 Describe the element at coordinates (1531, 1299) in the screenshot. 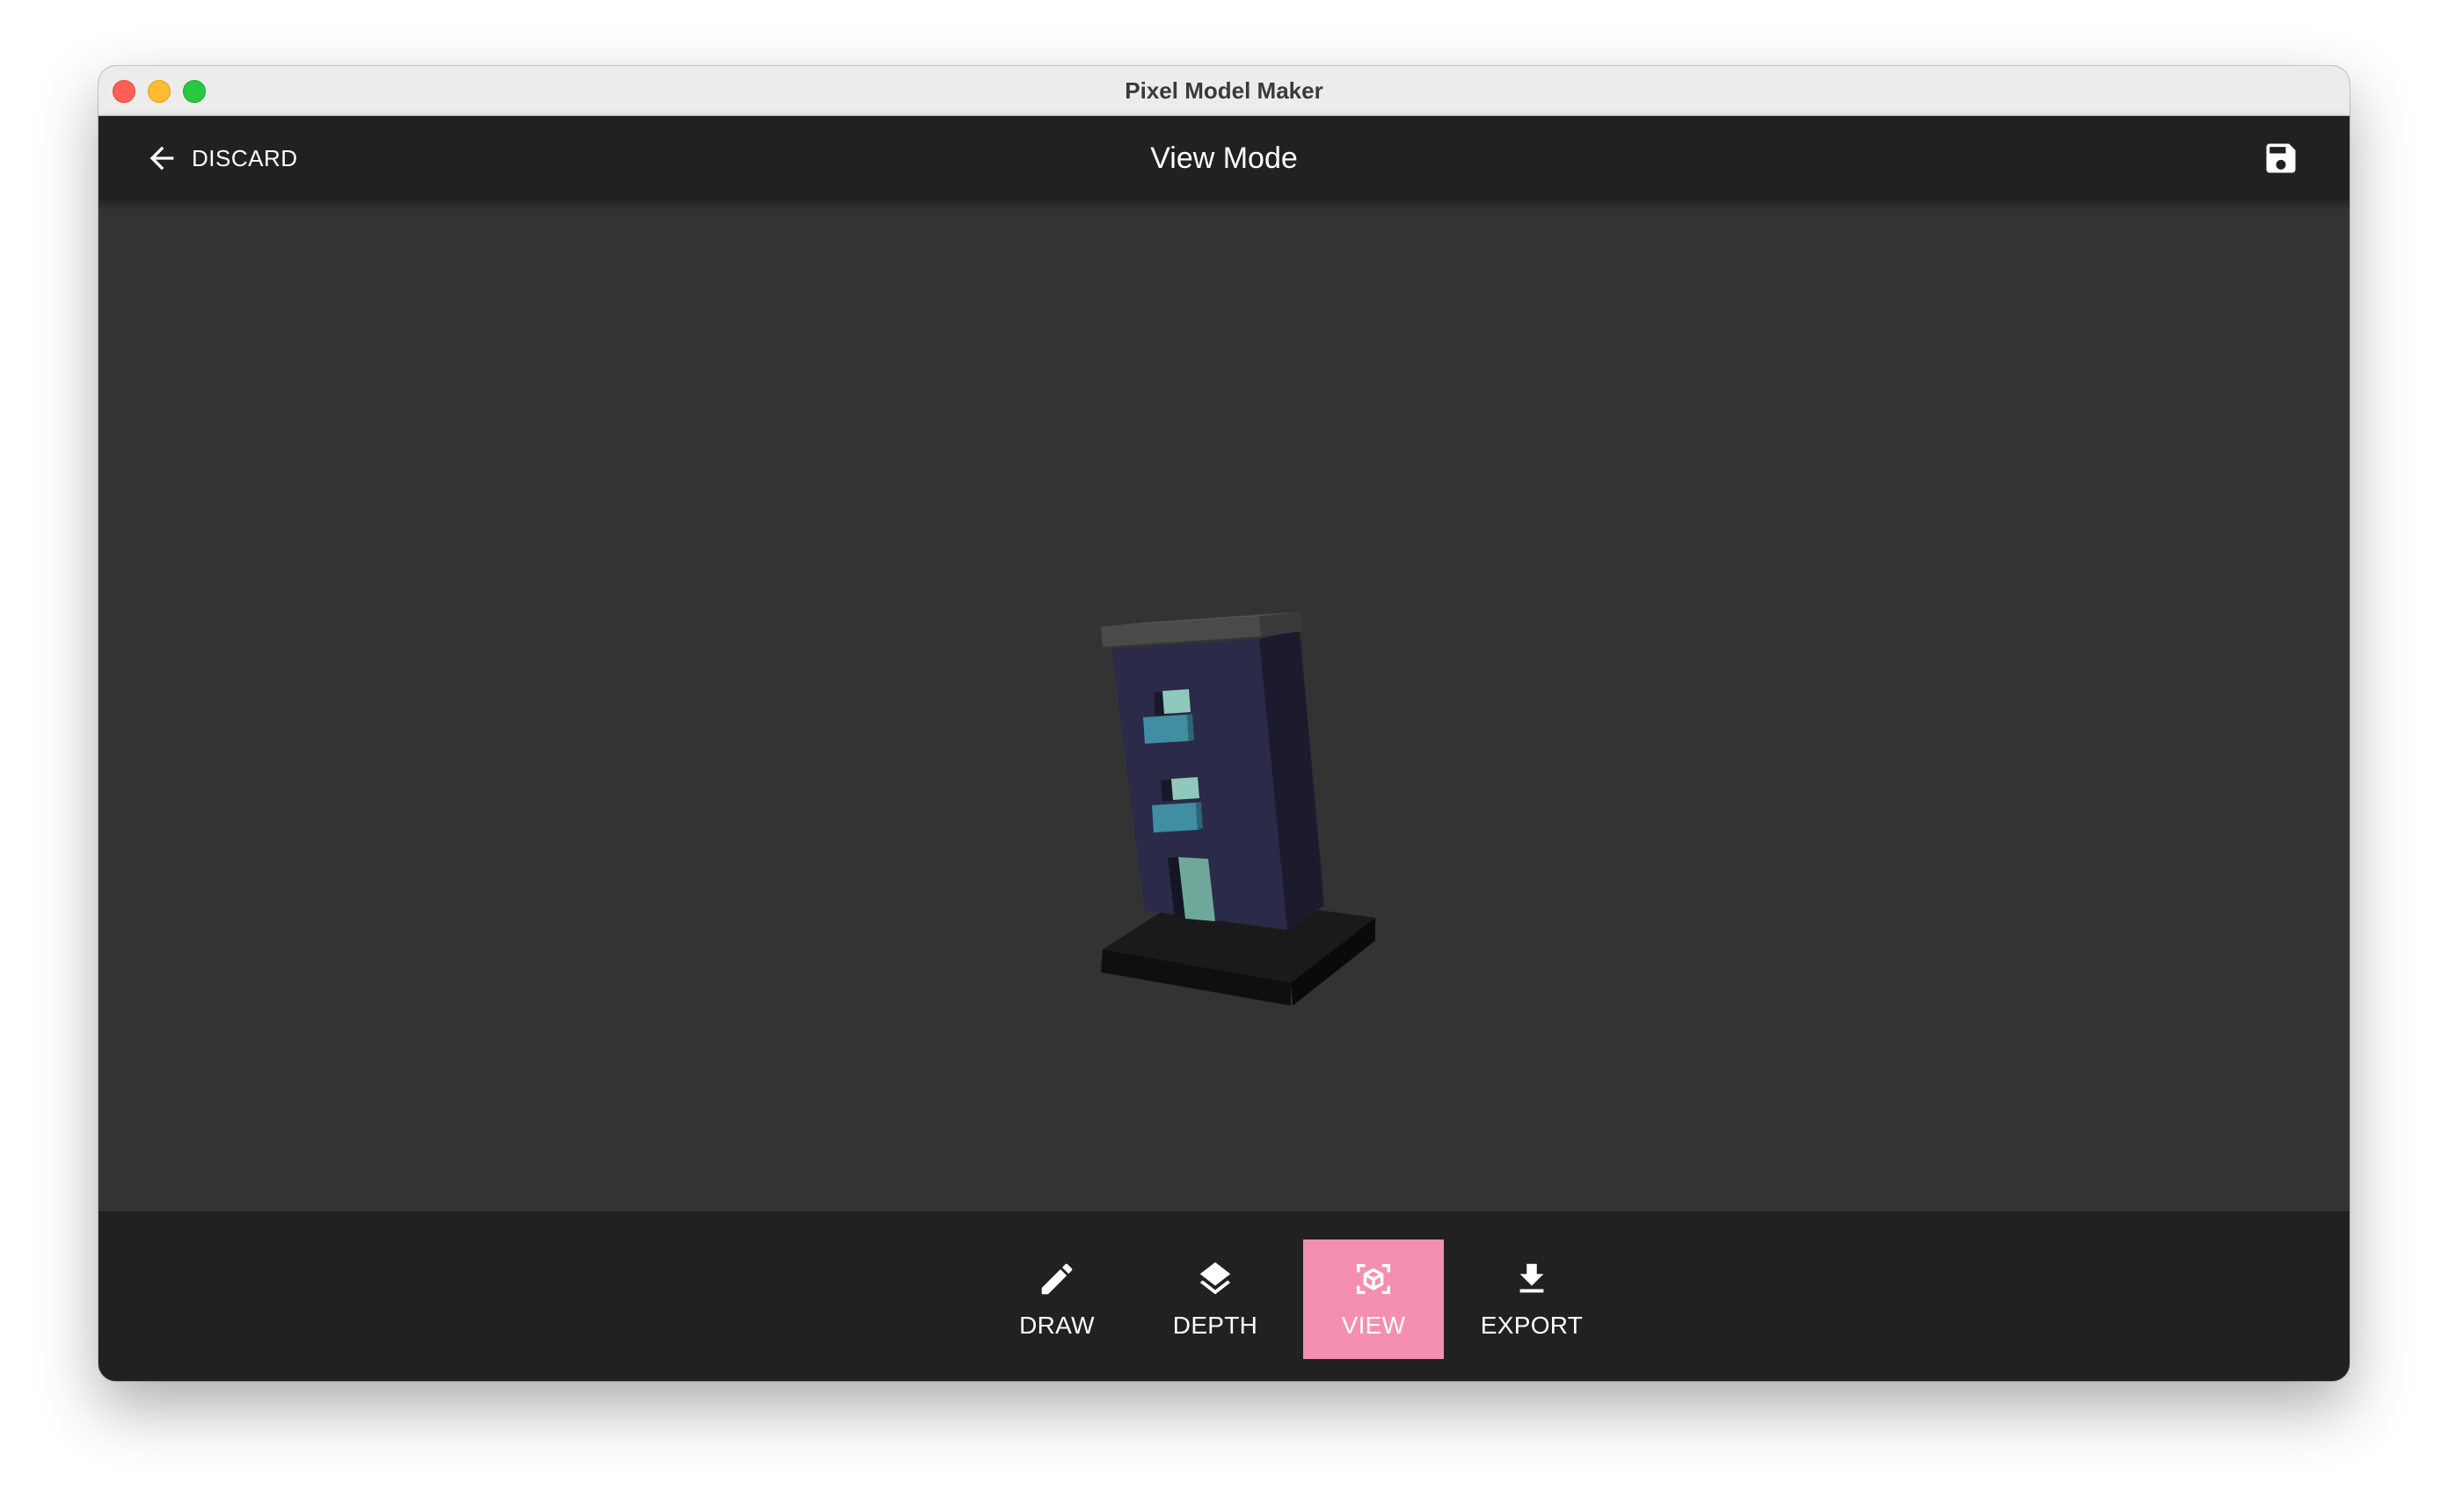

I see `tool-export-button: EXPORT` at that location.